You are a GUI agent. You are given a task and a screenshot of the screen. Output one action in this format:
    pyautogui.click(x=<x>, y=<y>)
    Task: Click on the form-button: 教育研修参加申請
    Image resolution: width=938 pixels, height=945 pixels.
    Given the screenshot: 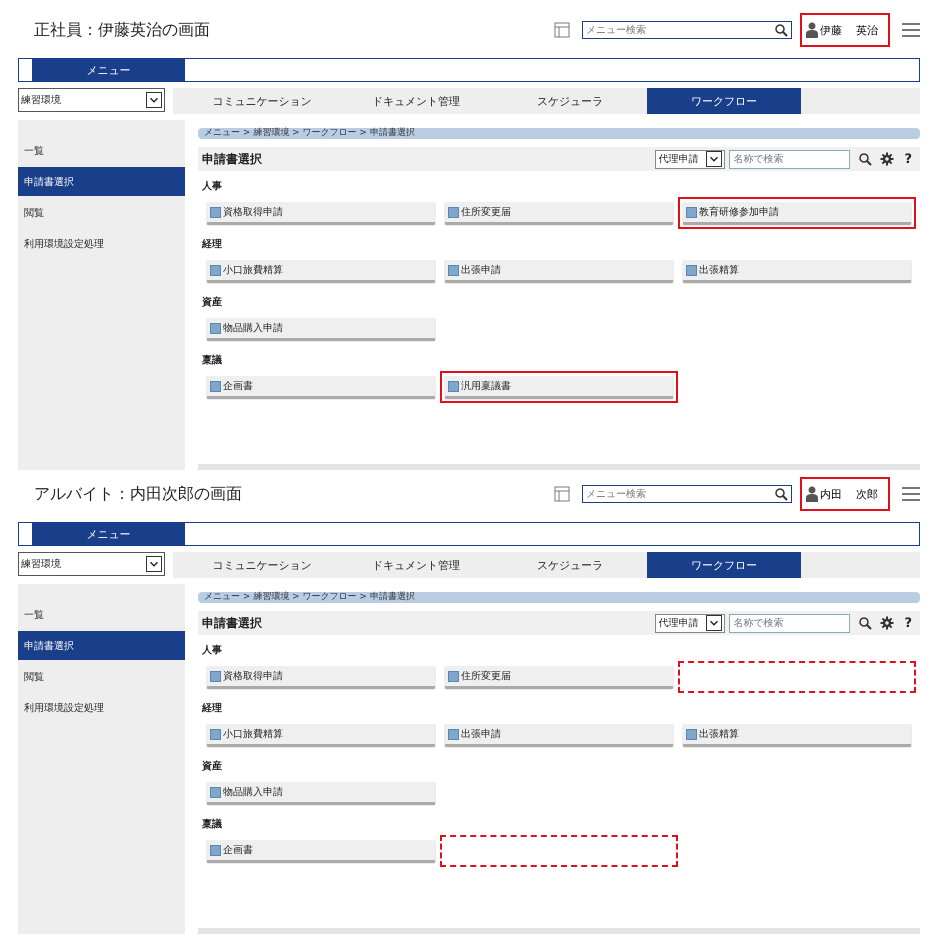 What is the action you would take?
    pyautogui.click(x=797, y=213)
    